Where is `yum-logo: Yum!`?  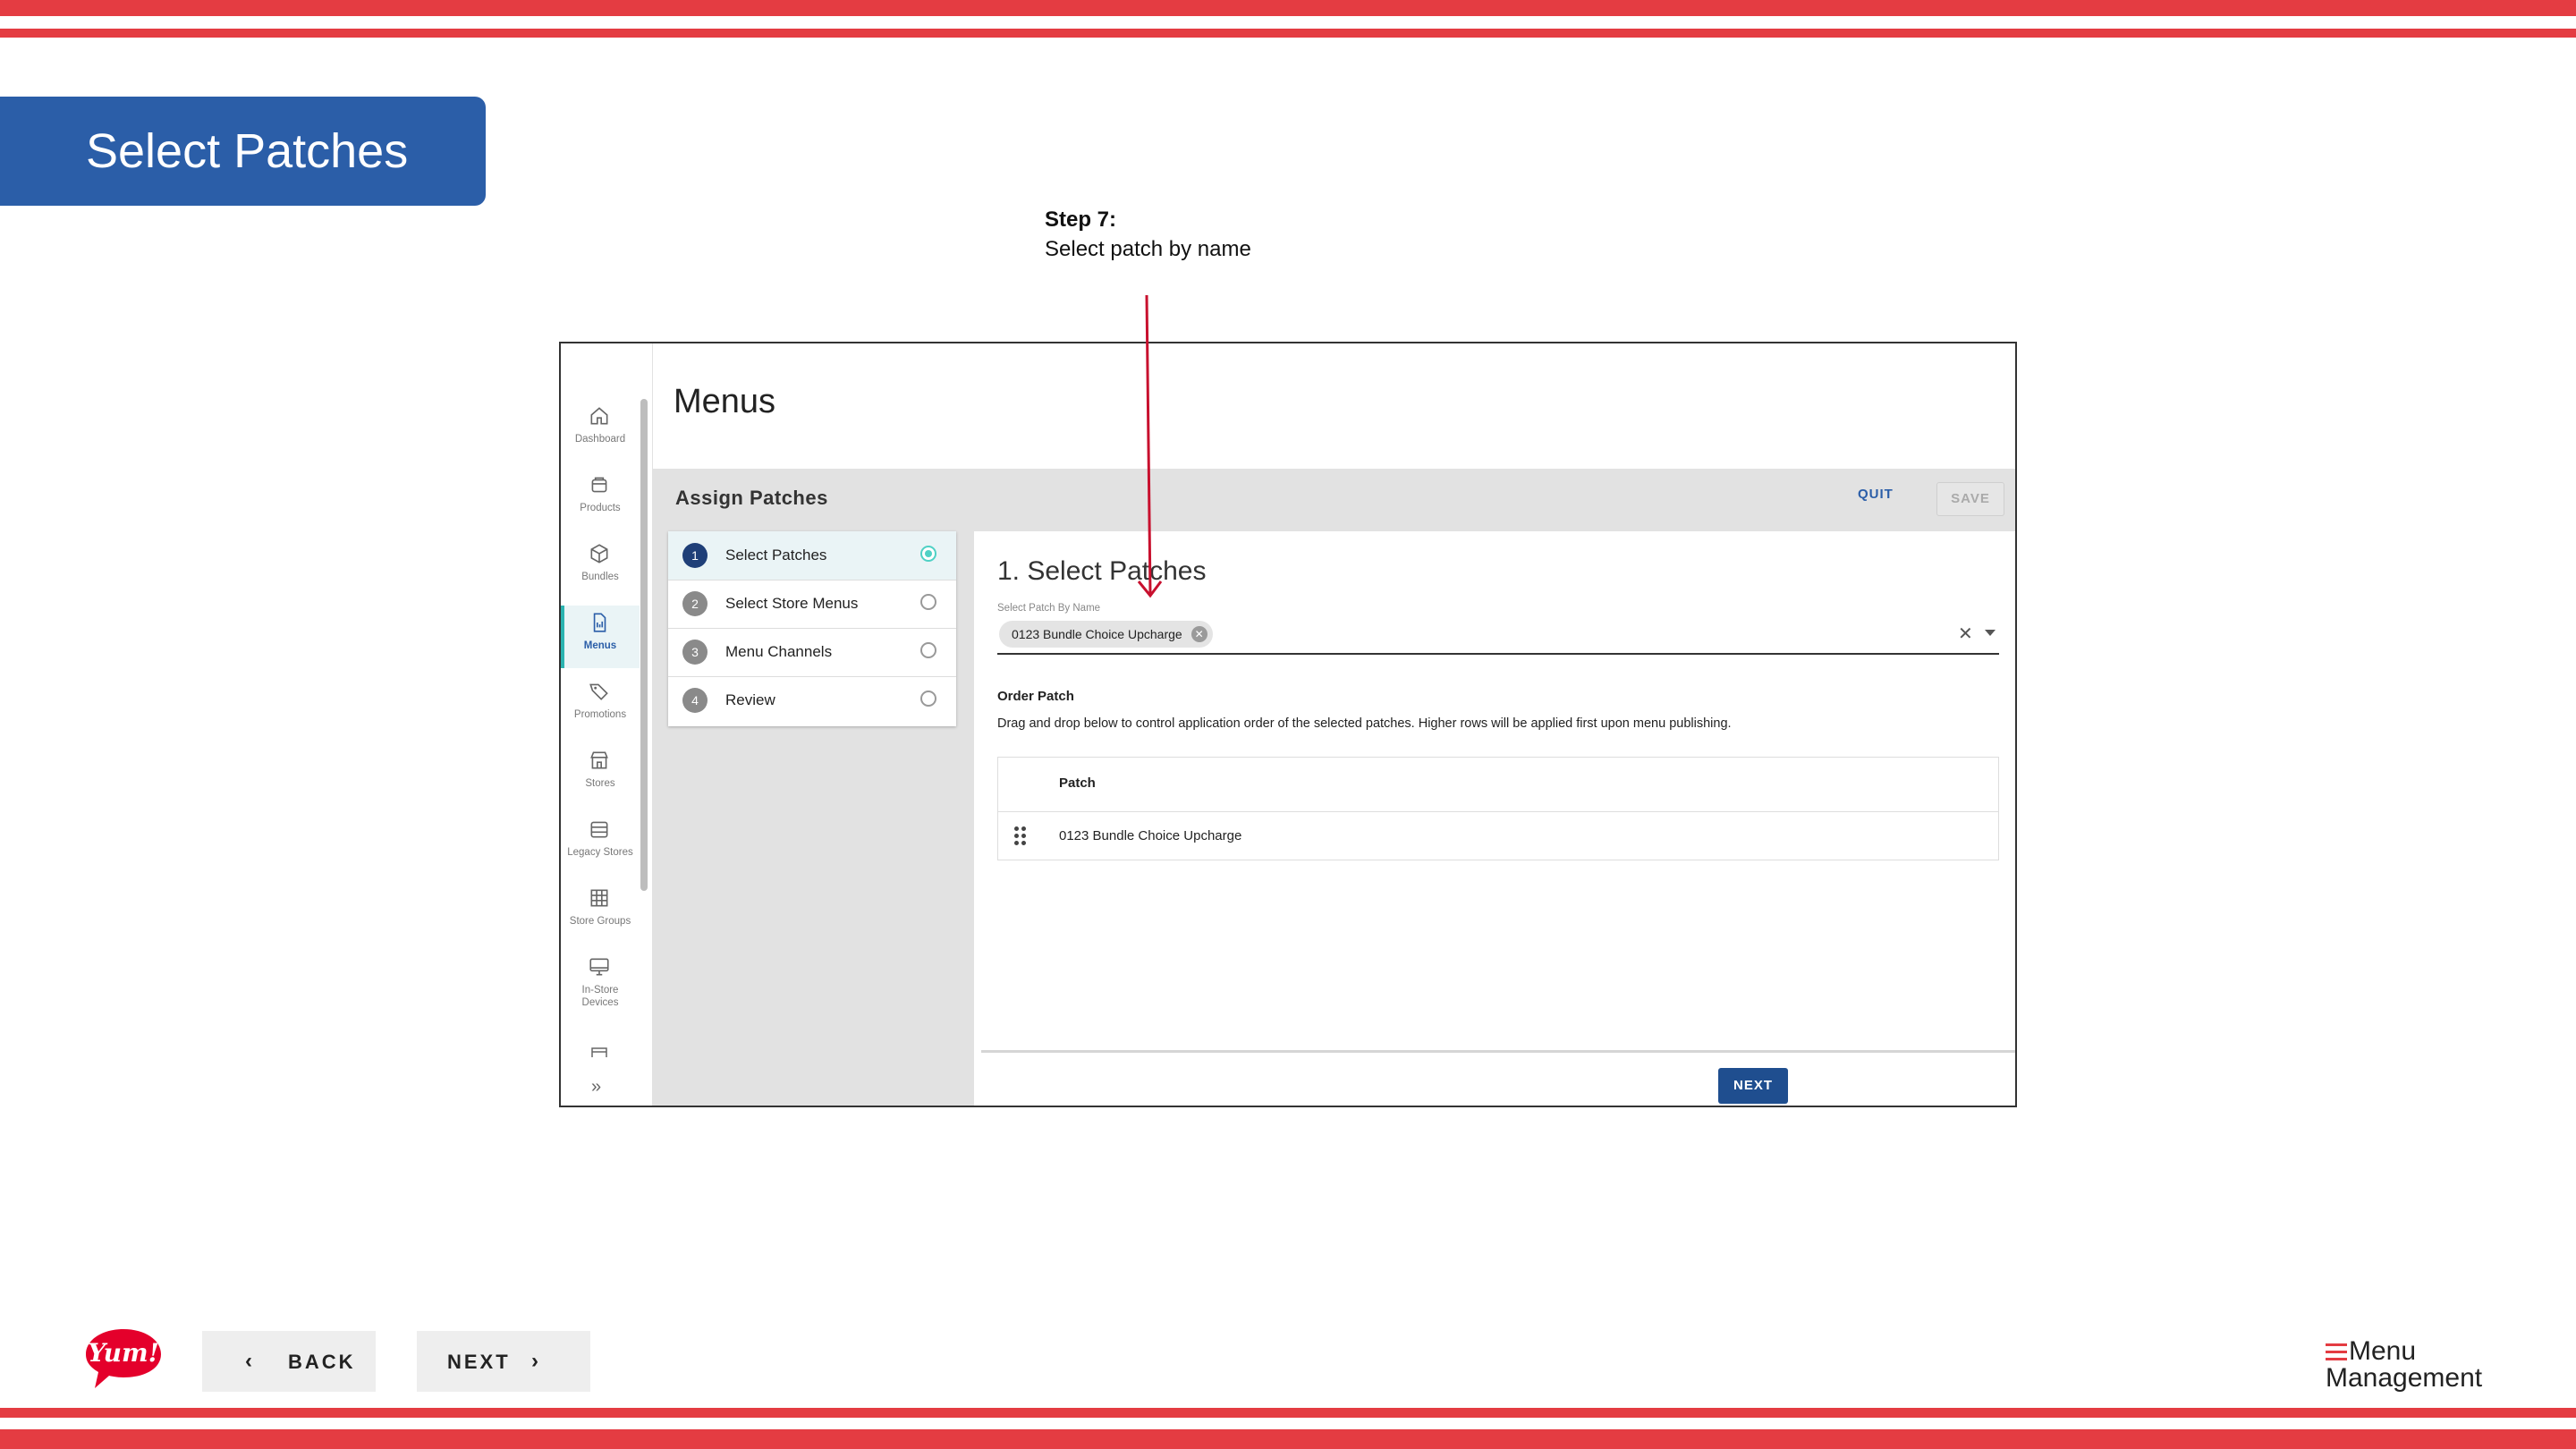
yum-logo: Yum! is located at coordinates (123, 1358).